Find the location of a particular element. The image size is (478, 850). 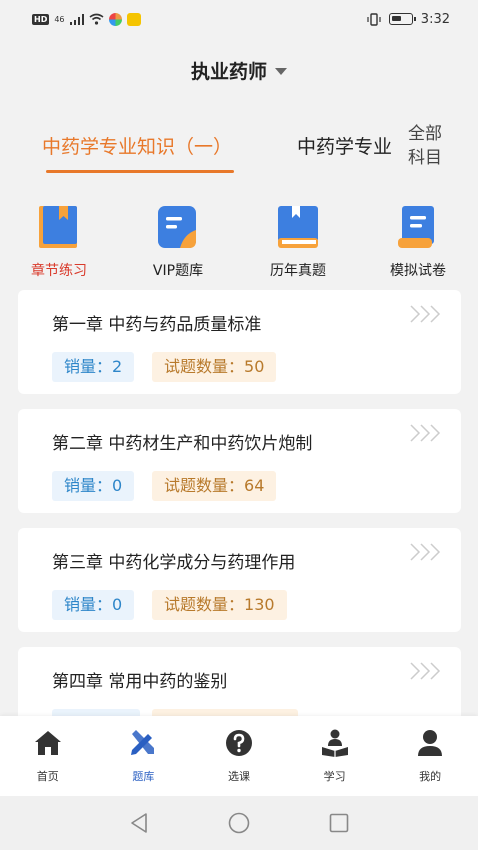

home-circle-icon is located at coordinates (239, 823).